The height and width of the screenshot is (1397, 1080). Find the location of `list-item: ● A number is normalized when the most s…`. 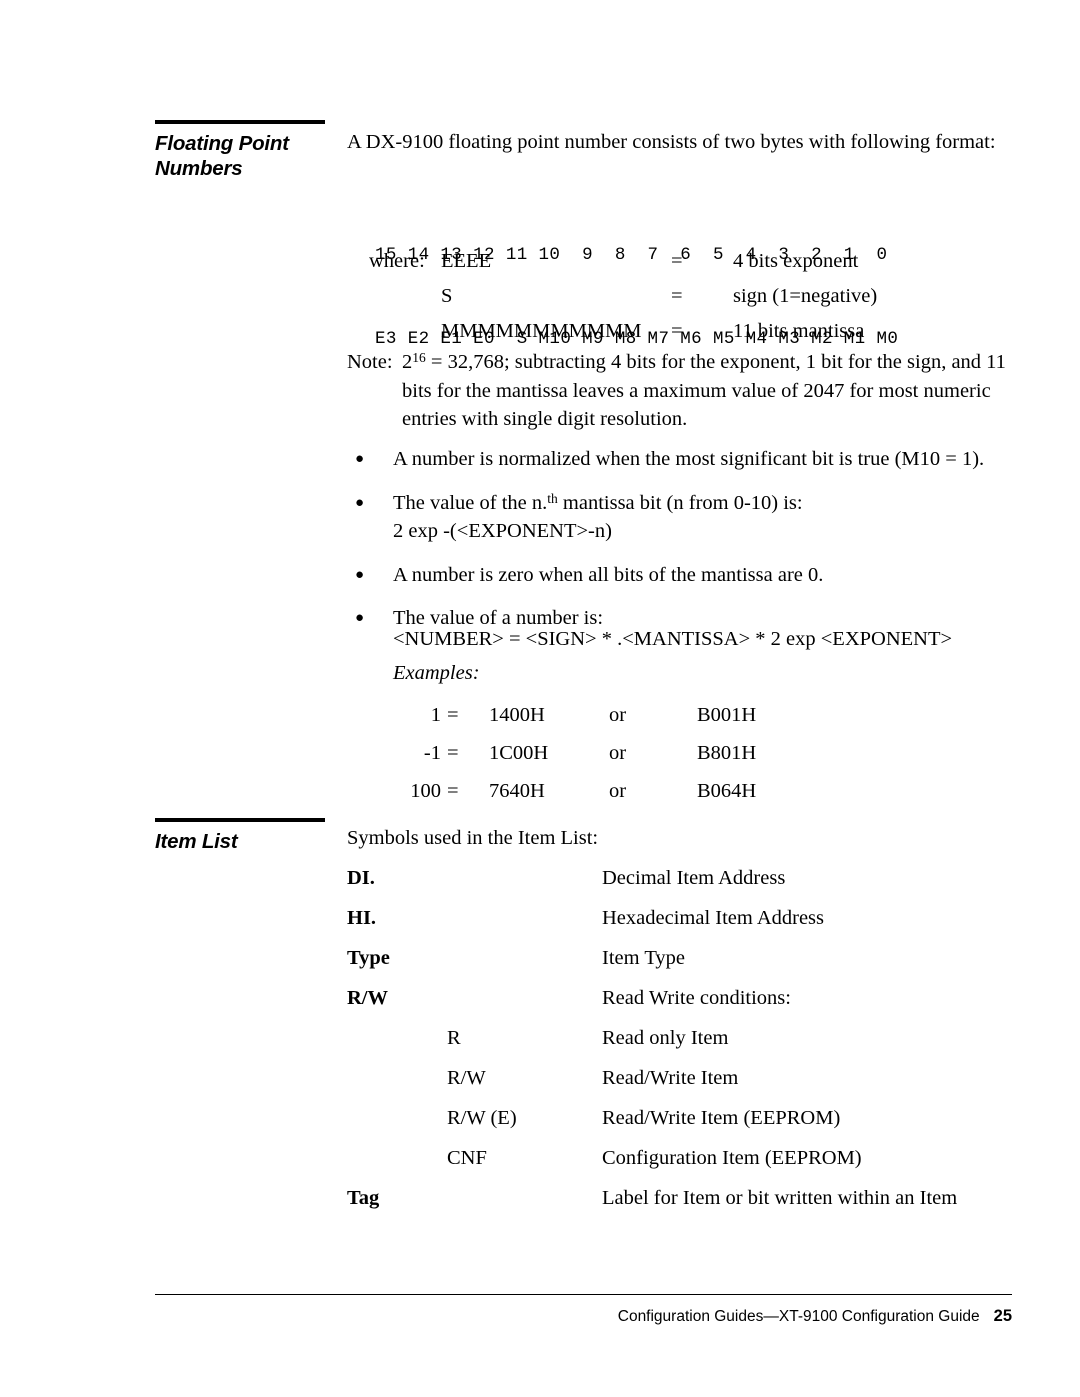

list-item: ● A number is normalized when the most s… is located at coordinates (679, 459).